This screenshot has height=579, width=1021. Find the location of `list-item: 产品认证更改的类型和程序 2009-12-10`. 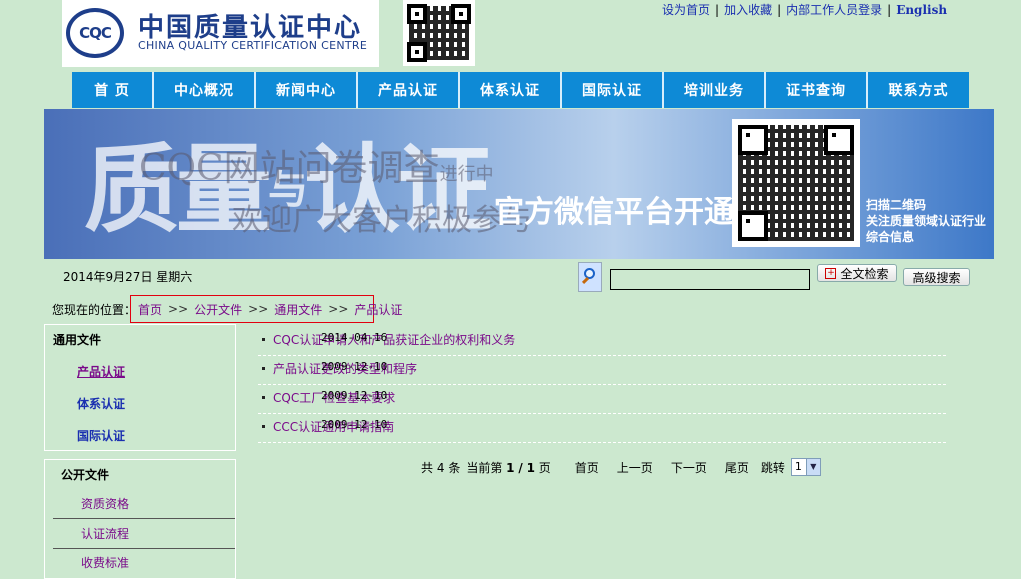

list-item: 产品认证更改的类型和程序 2009-12-10 is located at coordinates (602, 370).